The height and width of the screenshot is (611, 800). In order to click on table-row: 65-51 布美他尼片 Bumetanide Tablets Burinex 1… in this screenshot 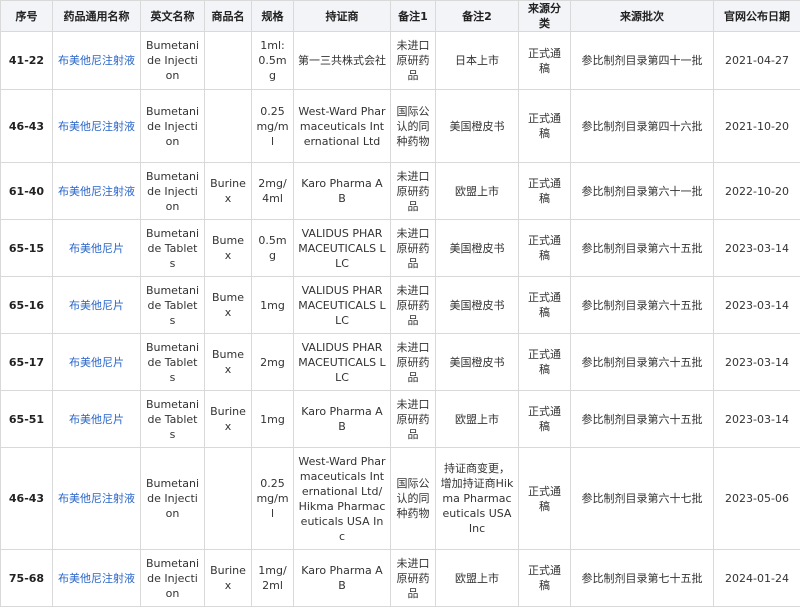, I will do `click(400, 419)`.